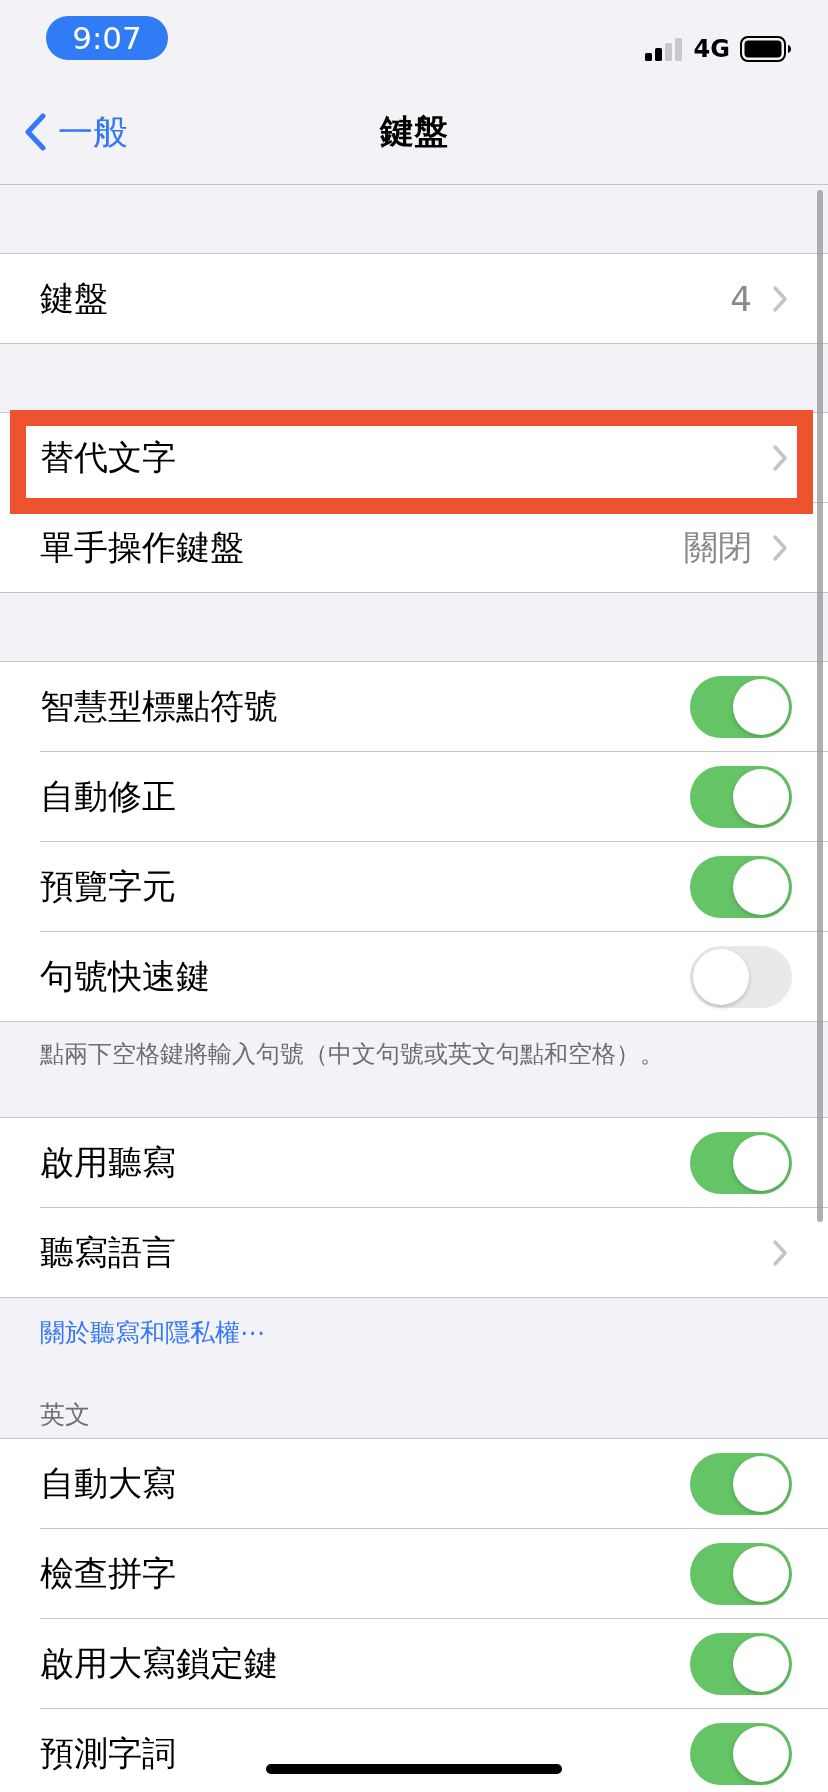  I want to click on row-label: 預覽字元, so click(108, 886).